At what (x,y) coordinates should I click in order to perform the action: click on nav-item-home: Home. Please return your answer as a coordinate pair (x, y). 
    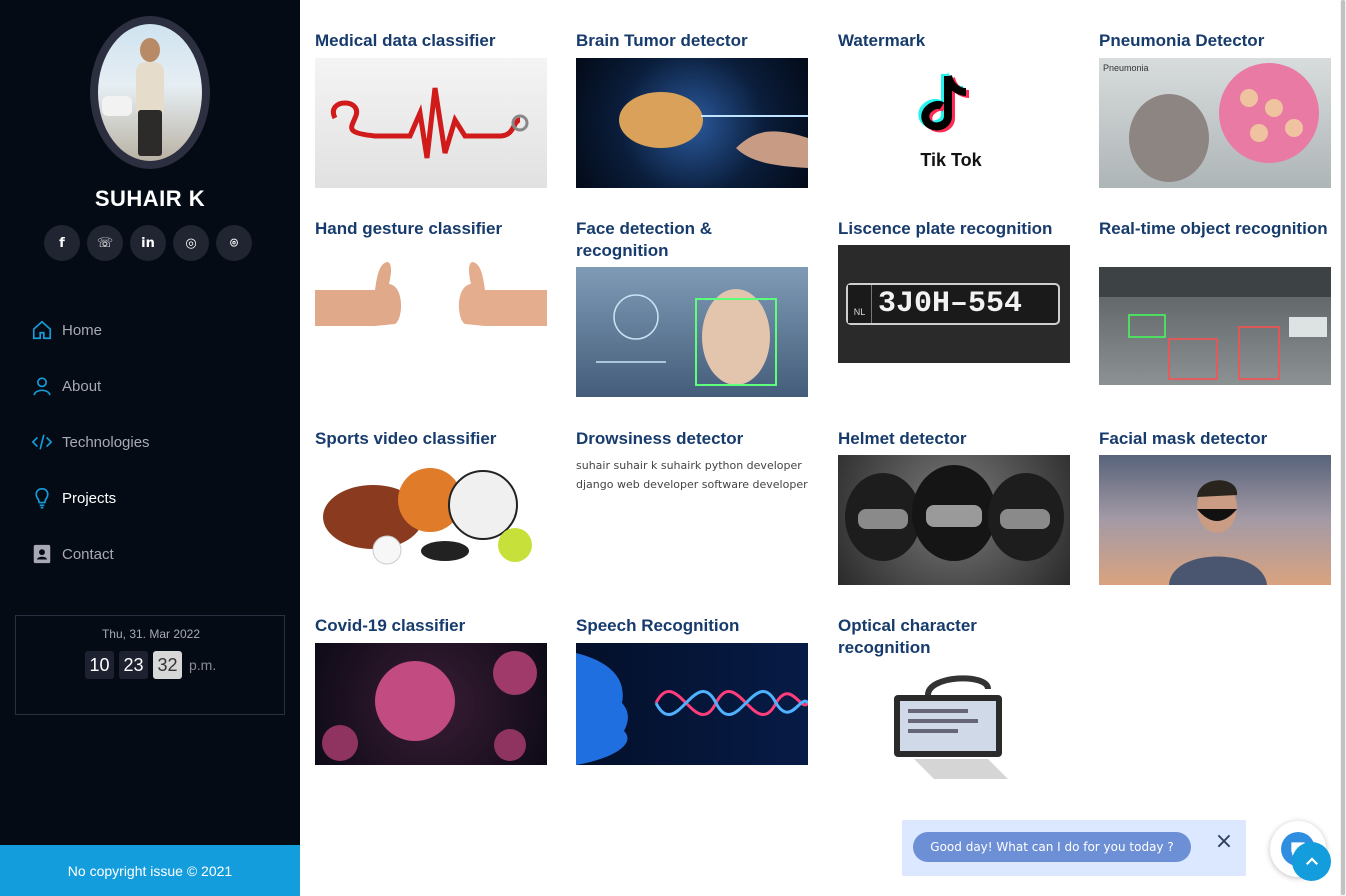
    Looking at the image, I should click on (150, 330).